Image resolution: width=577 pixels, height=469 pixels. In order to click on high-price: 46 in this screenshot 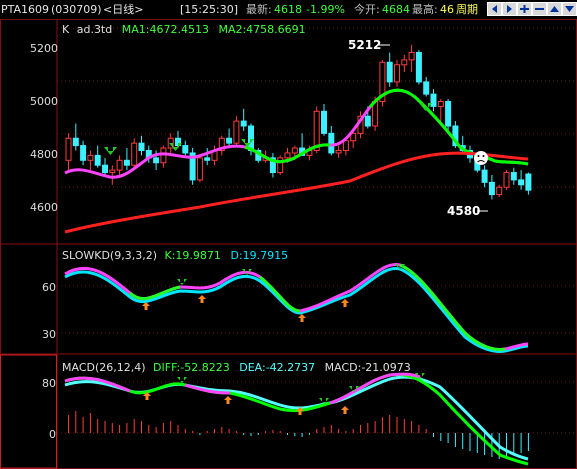, I will do `click(447, 9)`.